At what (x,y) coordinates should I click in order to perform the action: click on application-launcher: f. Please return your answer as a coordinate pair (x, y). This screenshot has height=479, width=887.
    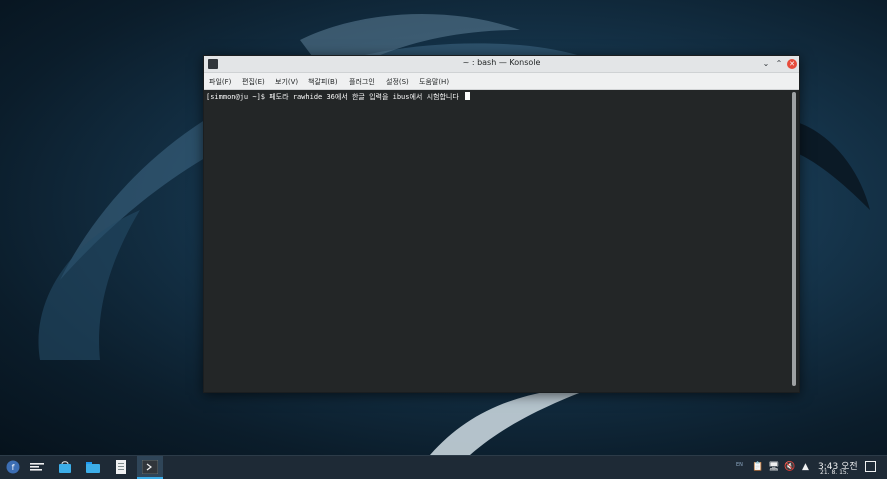
    Looking at the image, I should click on (13, 467).